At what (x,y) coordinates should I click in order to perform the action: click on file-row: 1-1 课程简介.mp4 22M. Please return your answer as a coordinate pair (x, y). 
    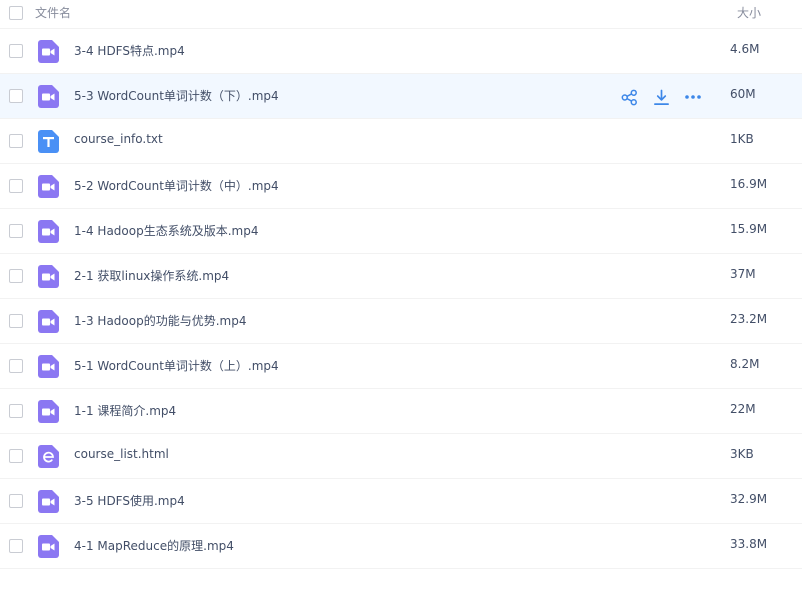
    Looking at the image, I should click on (401, 411).